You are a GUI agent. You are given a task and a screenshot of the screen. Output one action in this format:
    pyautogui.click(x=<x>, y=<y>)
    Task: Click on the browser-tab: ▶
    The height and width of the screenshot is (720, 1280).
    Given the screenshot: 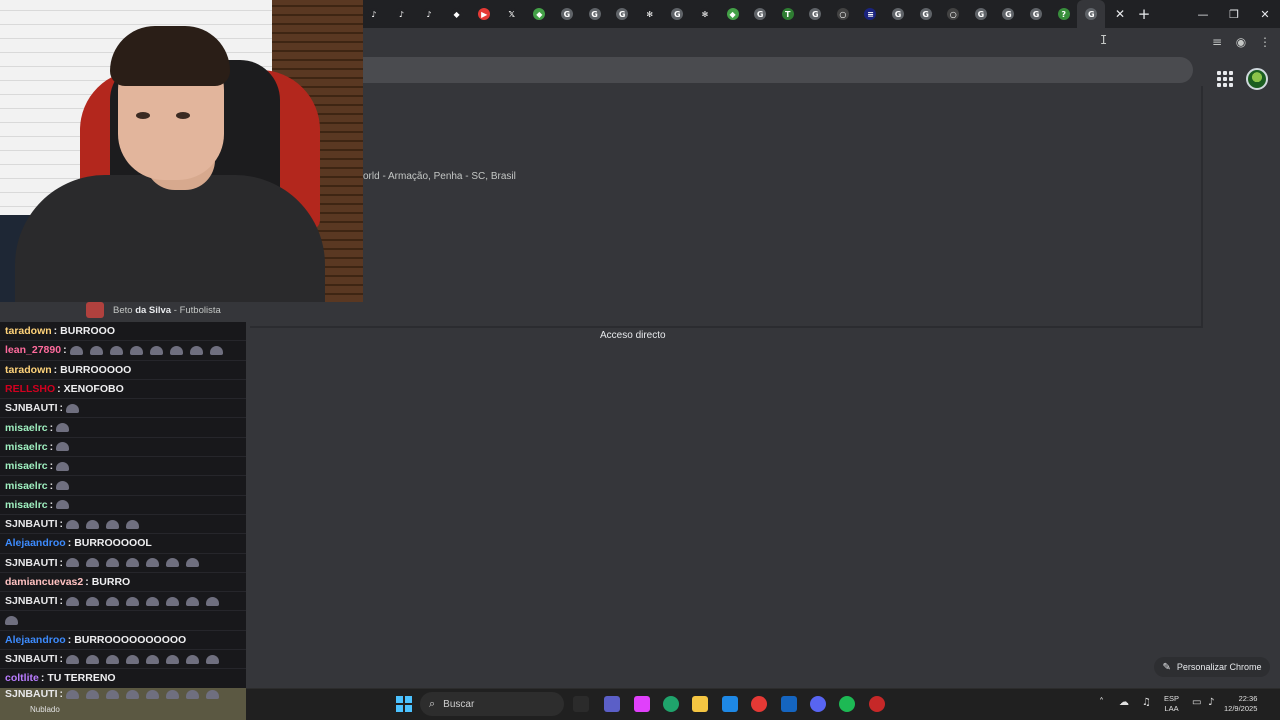 What is the action you would take?
    pyautogui.click(x=484, y=14)
    